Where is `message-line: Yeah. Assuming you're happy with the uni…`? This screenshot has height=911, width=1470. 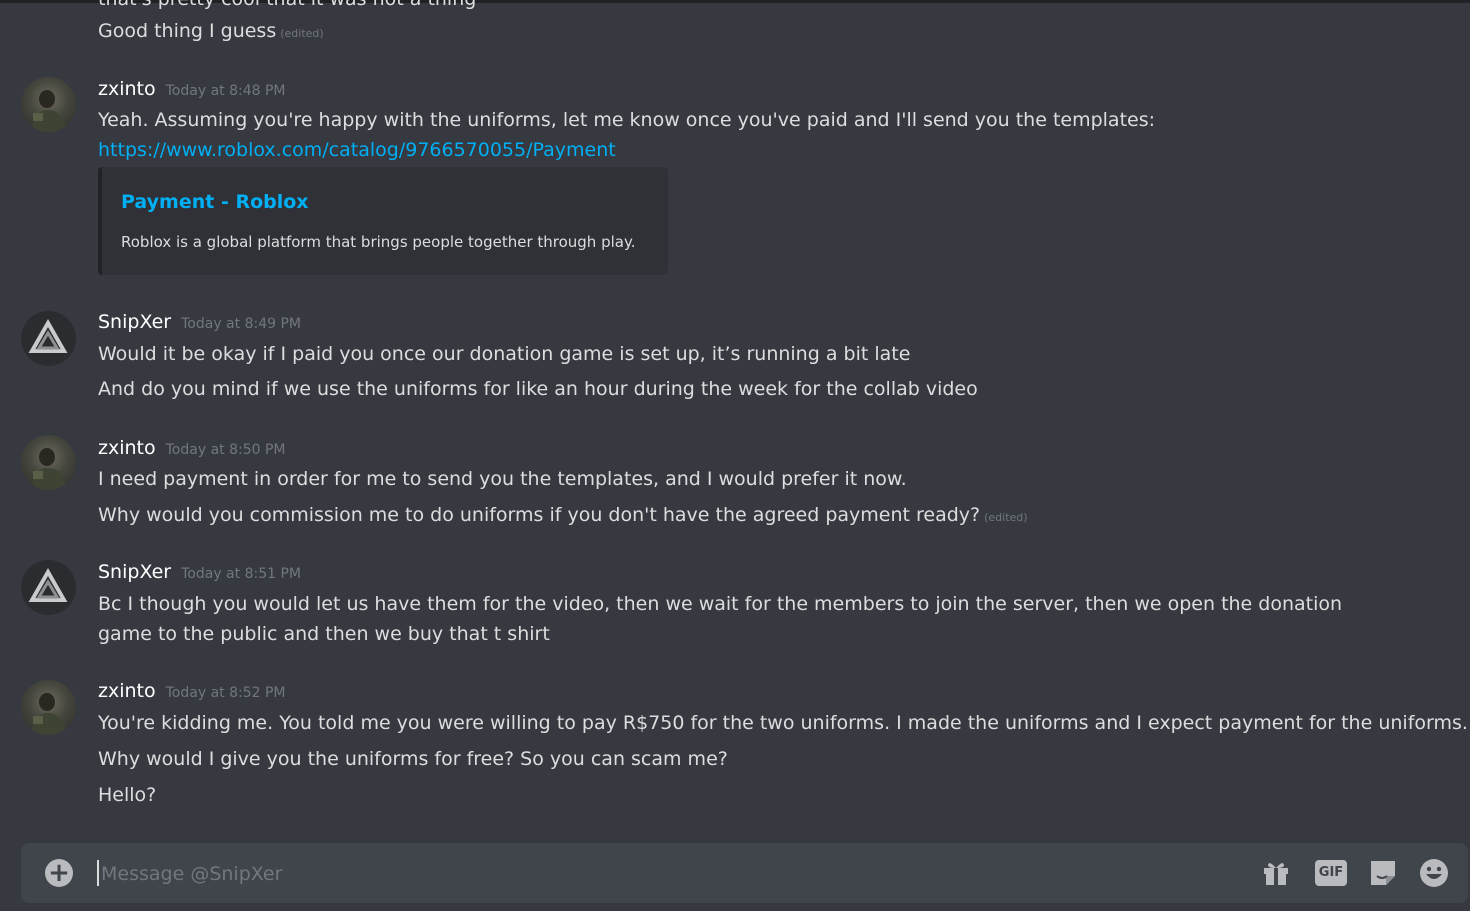 message-line: Yeah. Assuming you're happy with the uni… is located at coordinates (627, 120).